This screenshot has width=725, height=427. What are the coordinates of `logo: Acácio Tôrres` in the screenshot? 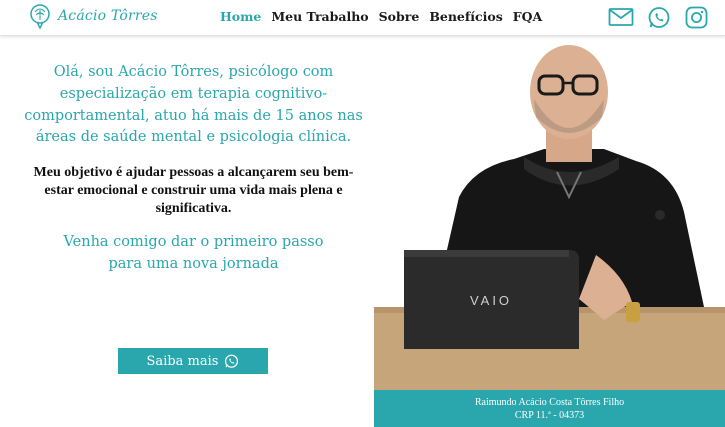 It's located at (92, 16).